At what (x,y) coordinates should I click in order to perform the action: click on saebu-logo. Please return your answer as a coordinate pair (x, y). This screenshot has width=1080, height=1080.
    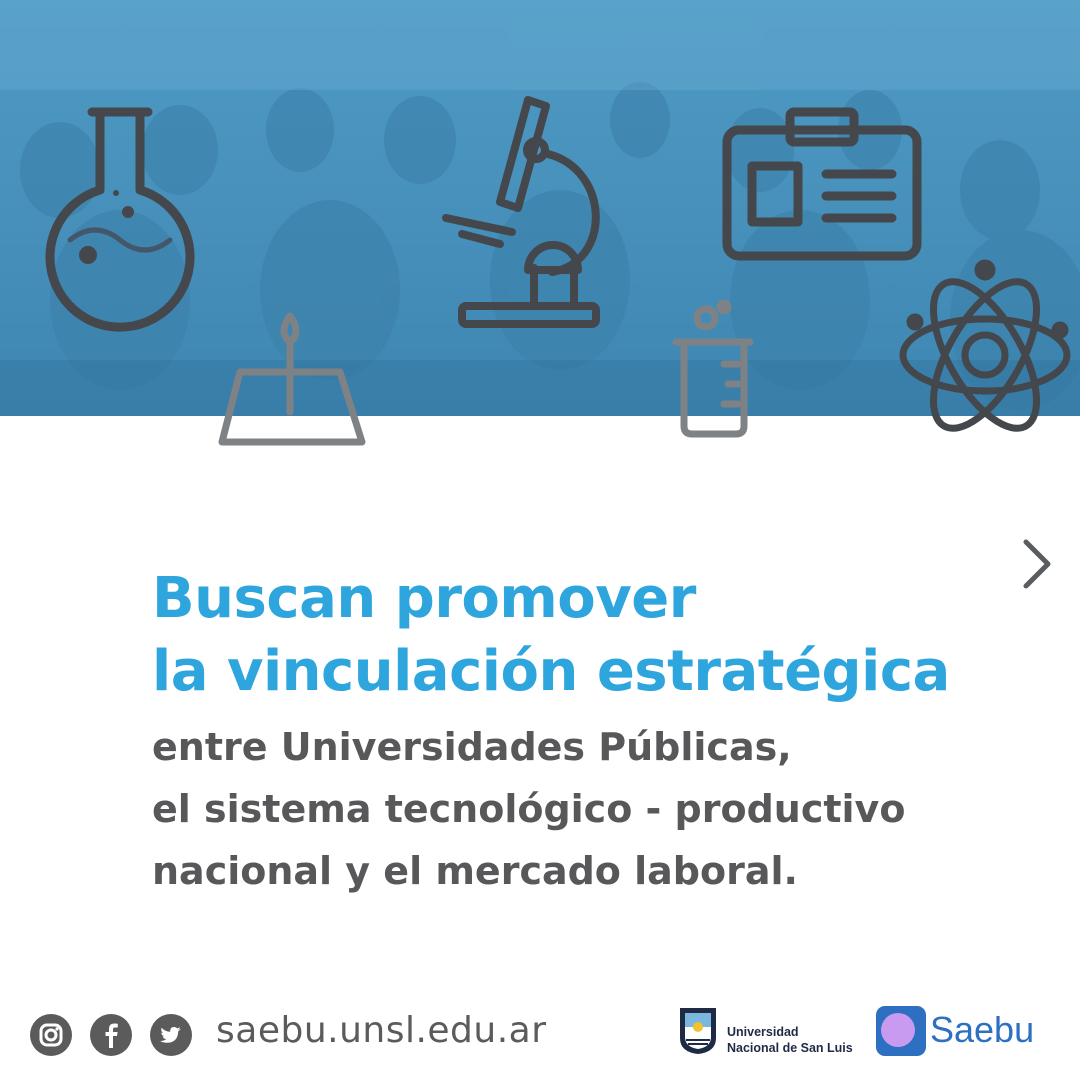
    Looking at the image, I should click on (901, 1031).